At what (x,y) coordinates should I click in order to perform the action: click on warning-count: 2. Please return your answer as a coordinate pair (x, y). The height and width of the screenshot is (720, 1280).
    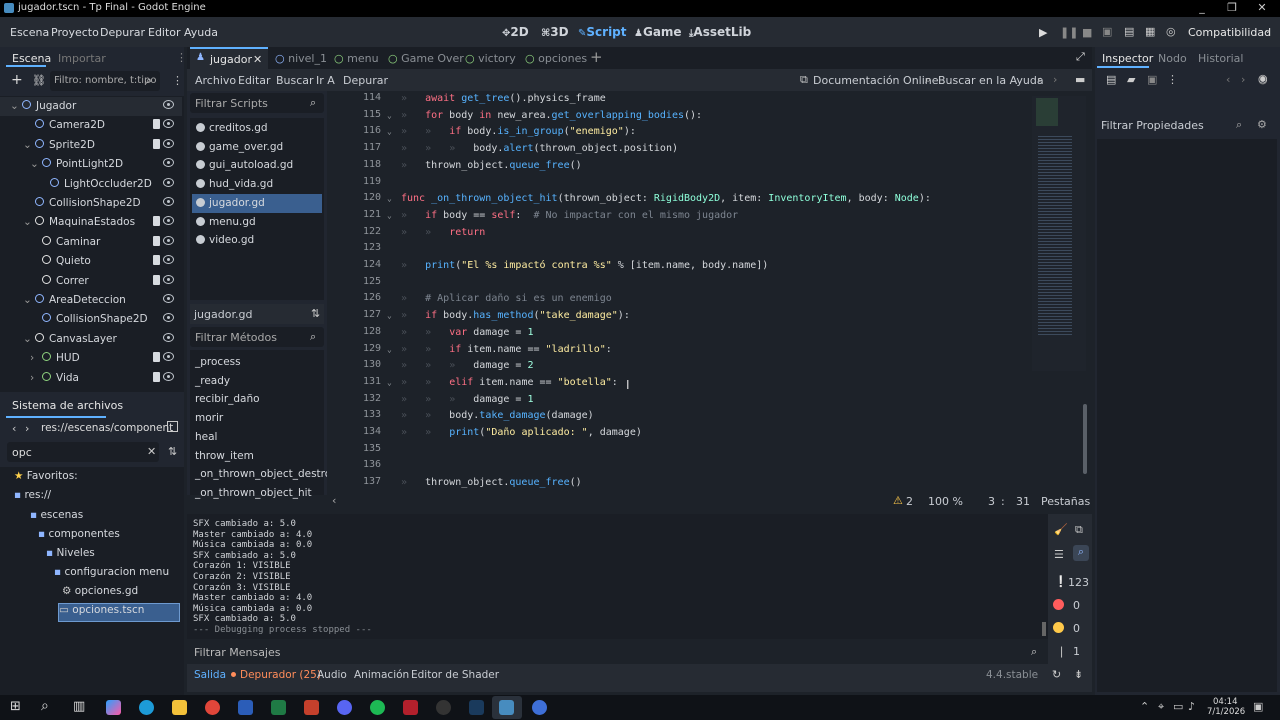
    Looking at the image, I should click on (909, 501).